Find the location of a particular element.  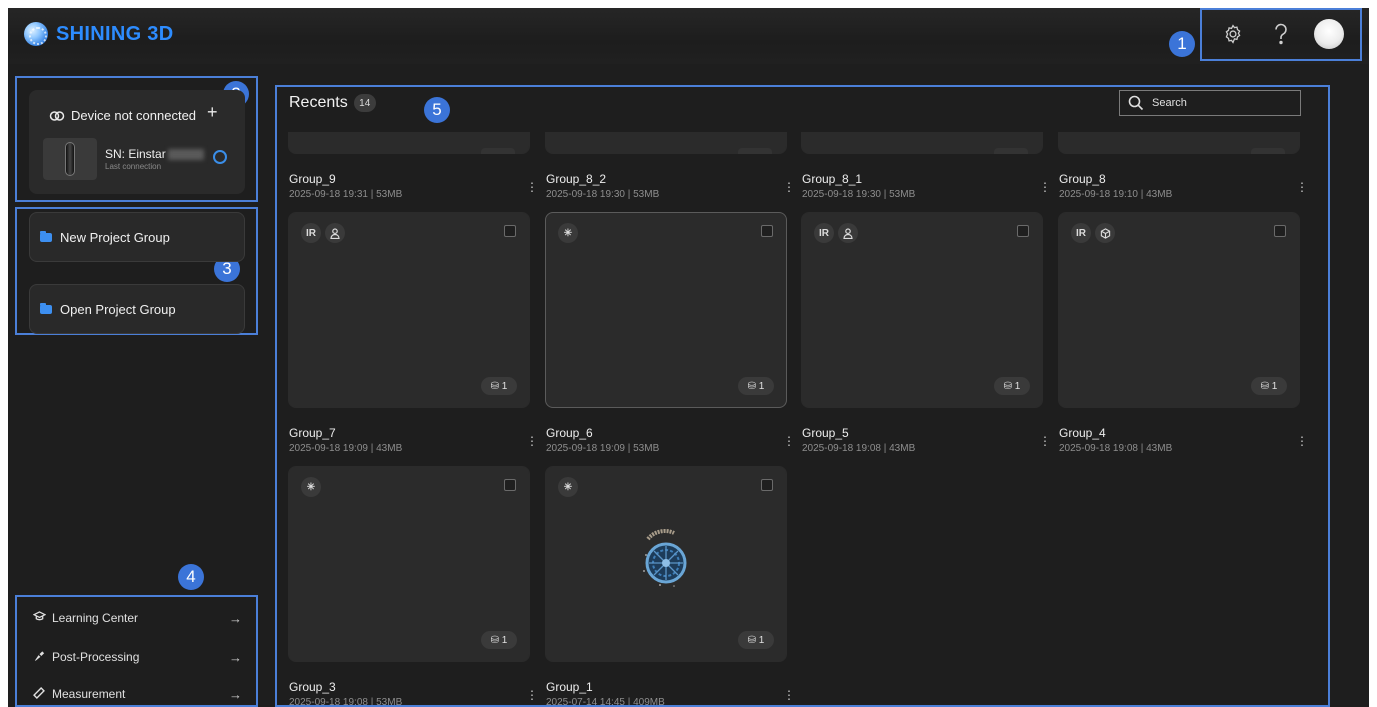

project-meta: 2025-09-18 19:30 | 53MB is located at coordinates (859, 194).